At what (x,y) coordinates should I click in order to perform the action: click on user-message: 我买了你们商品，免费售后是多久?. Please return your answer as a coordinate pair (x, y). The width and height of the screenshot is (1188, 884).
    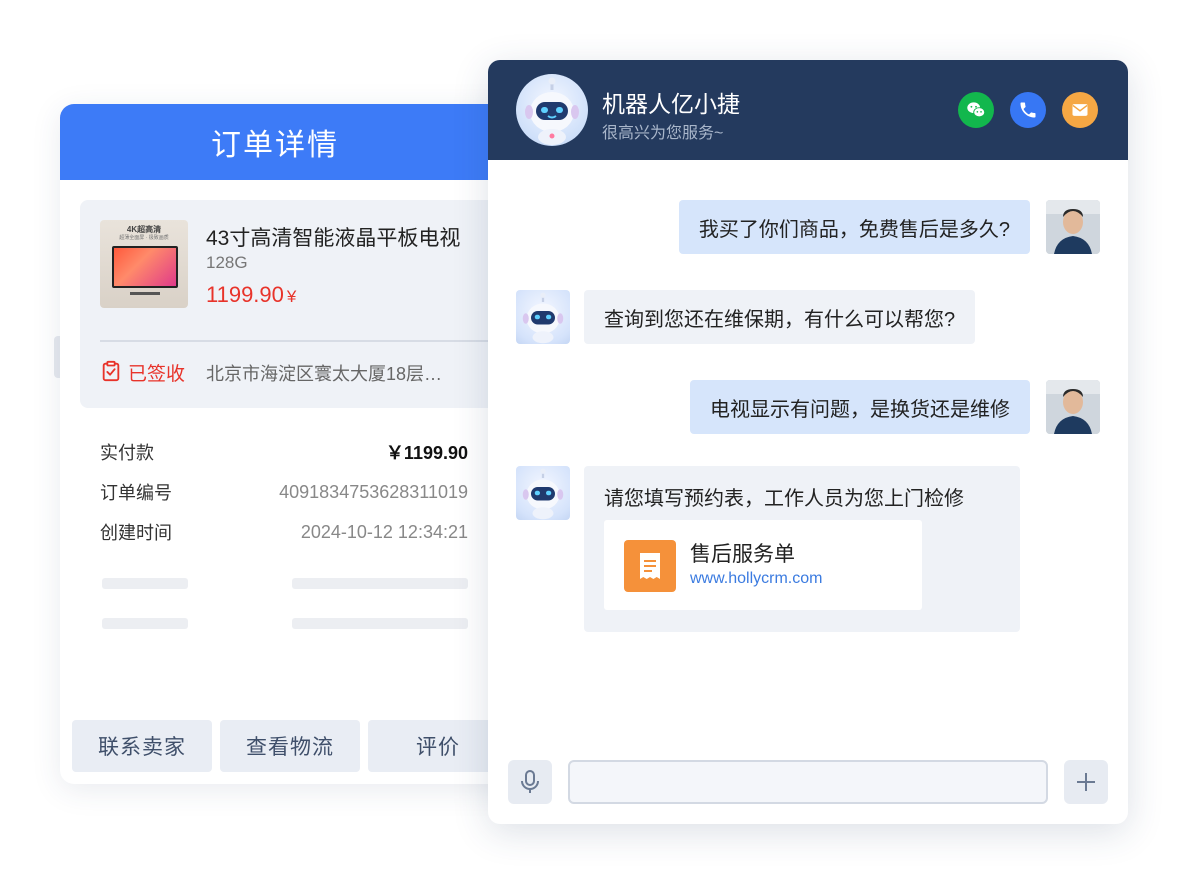
    Looking at the image, I should click on (854, 227).